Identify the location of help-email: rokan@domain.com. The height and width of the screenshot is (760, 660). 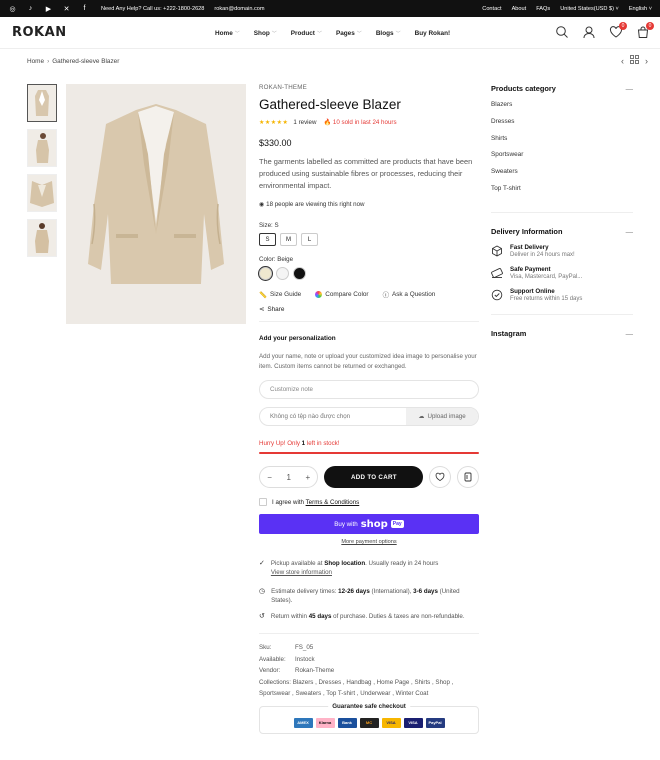
(239, 9).